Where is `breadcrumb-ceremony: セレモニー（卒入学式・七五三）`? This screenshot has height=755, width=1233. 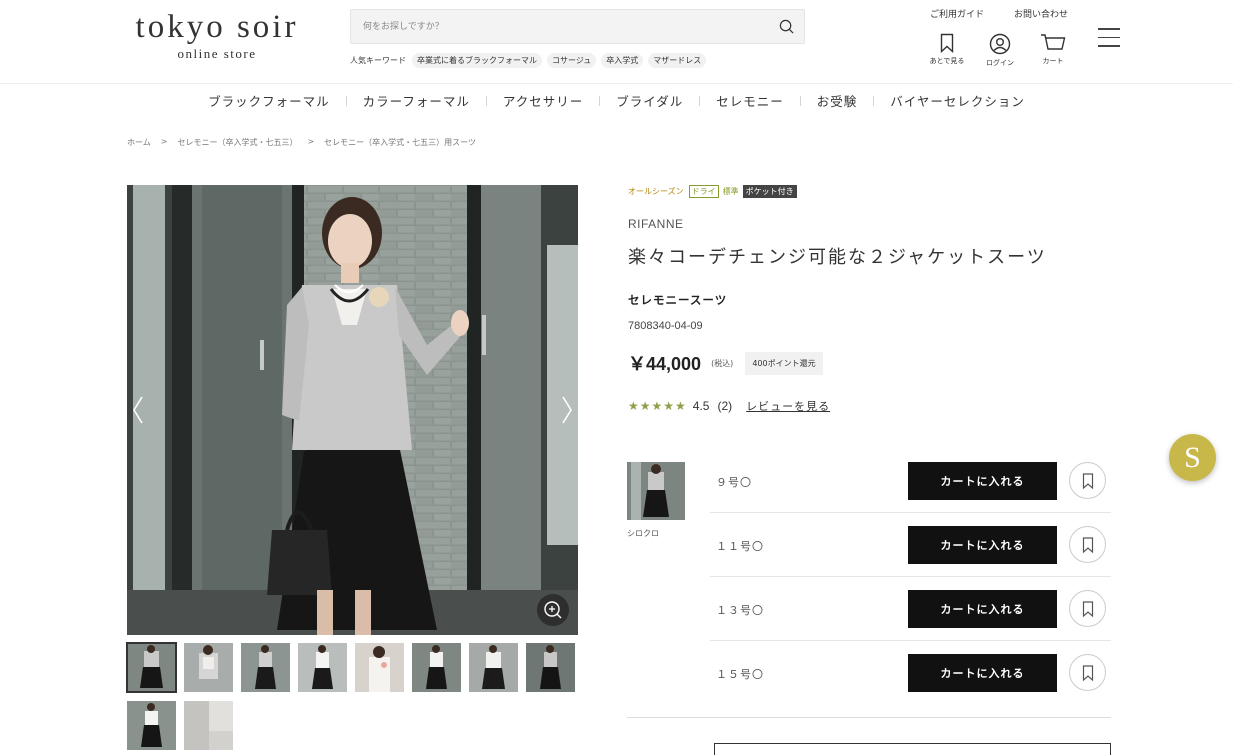 breadcrumb-ceremony: セレモニー（卒入学式・七五三） is located at coordinates (237, 142).